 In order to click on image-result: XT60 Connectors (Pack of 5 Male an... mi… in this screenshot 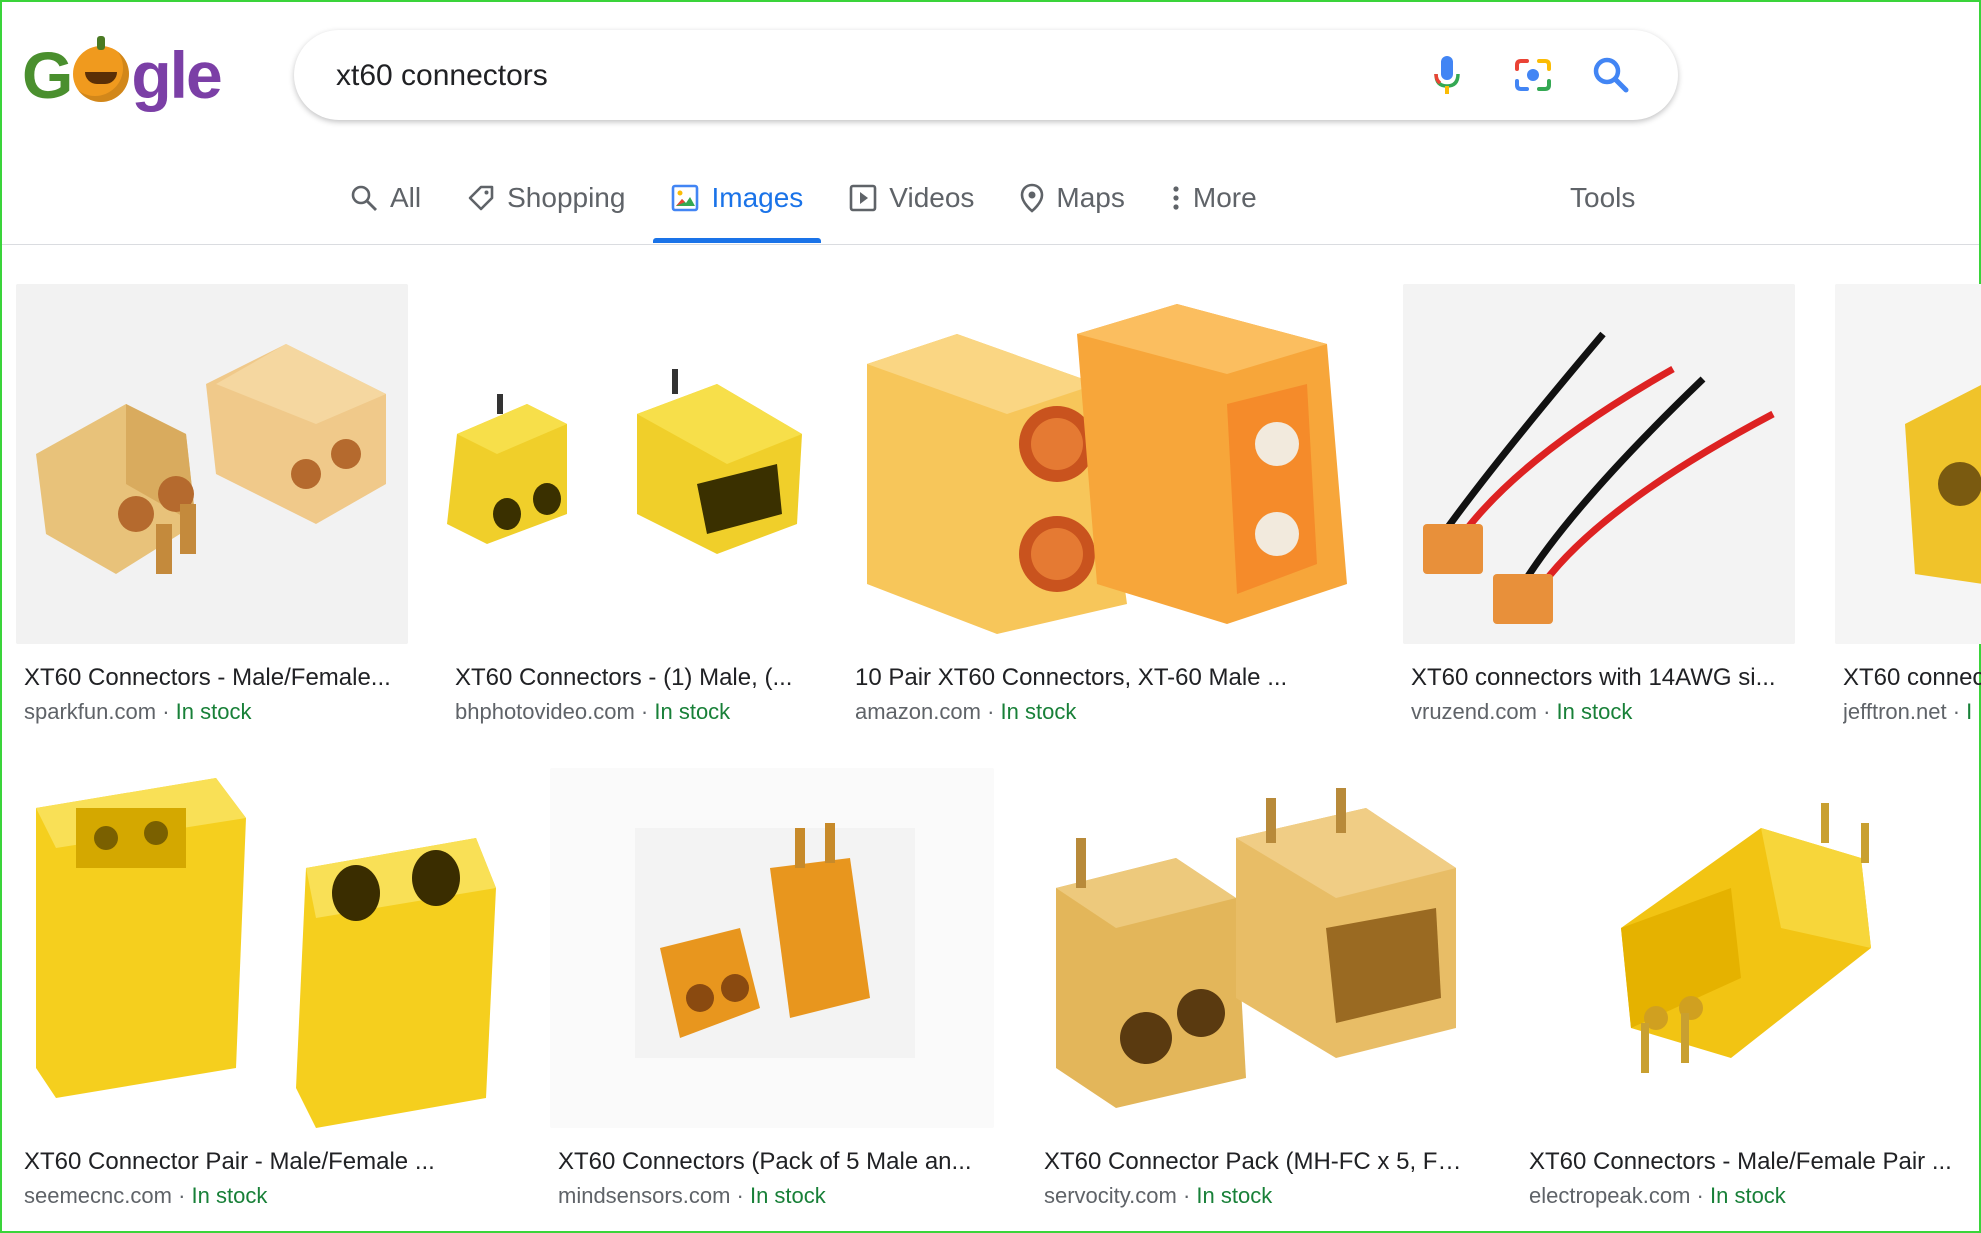, I will do `click(772, 988)`.